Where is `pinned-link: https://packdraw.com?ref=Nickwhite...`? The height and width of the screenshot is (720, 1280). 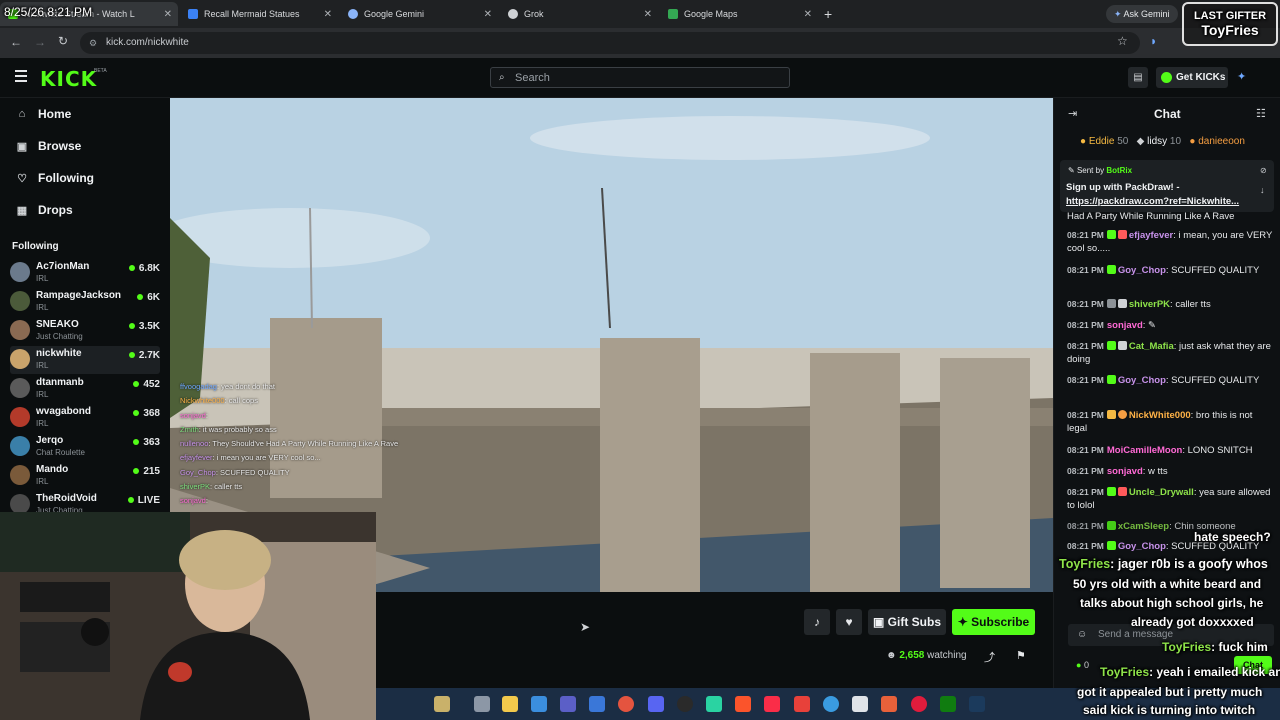
pinned-link: https://packdraw.com?ref=Nickwhite... is located at coordinates (1152, 201).